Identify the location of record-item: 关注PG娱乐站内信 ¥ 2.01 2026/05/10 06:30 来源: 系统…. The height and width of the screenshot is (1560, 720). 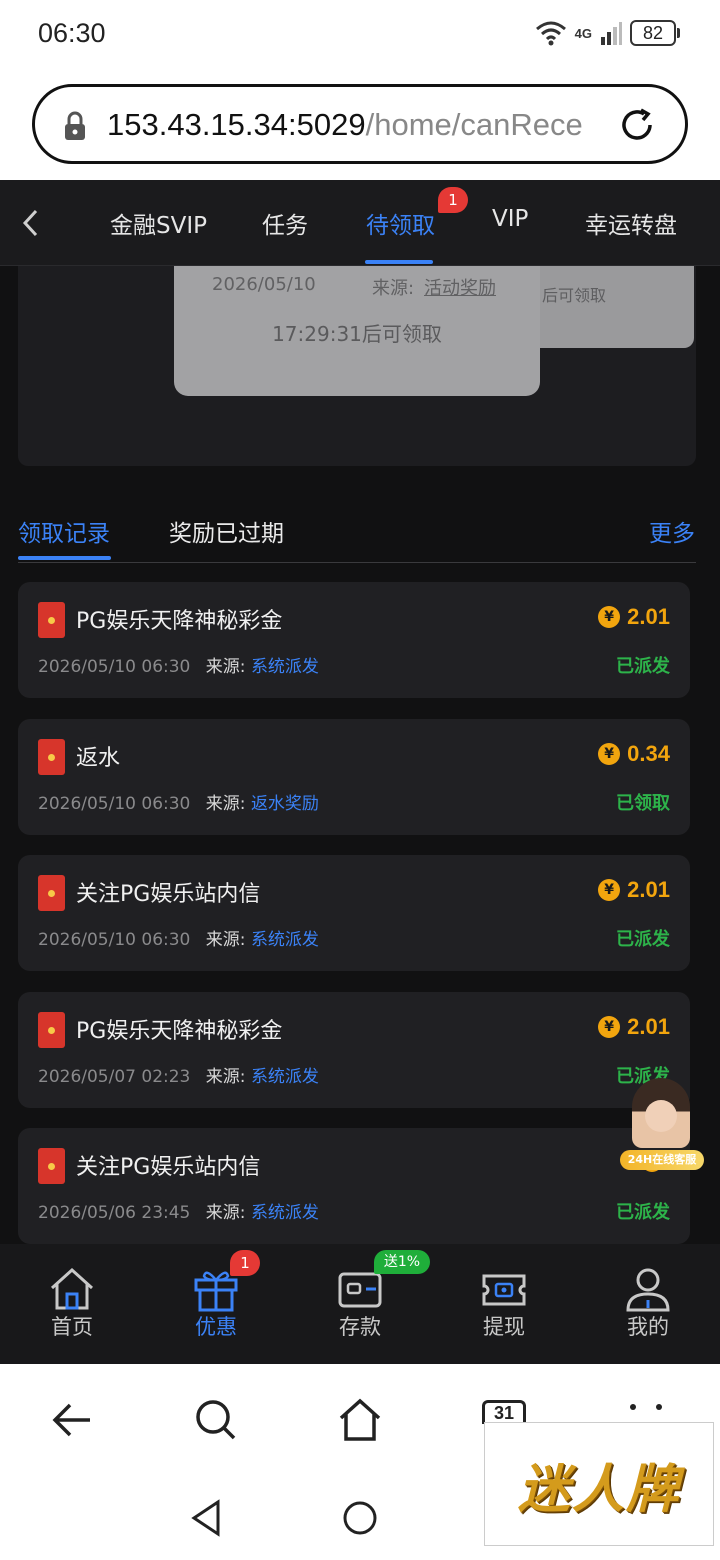
(354, 913).